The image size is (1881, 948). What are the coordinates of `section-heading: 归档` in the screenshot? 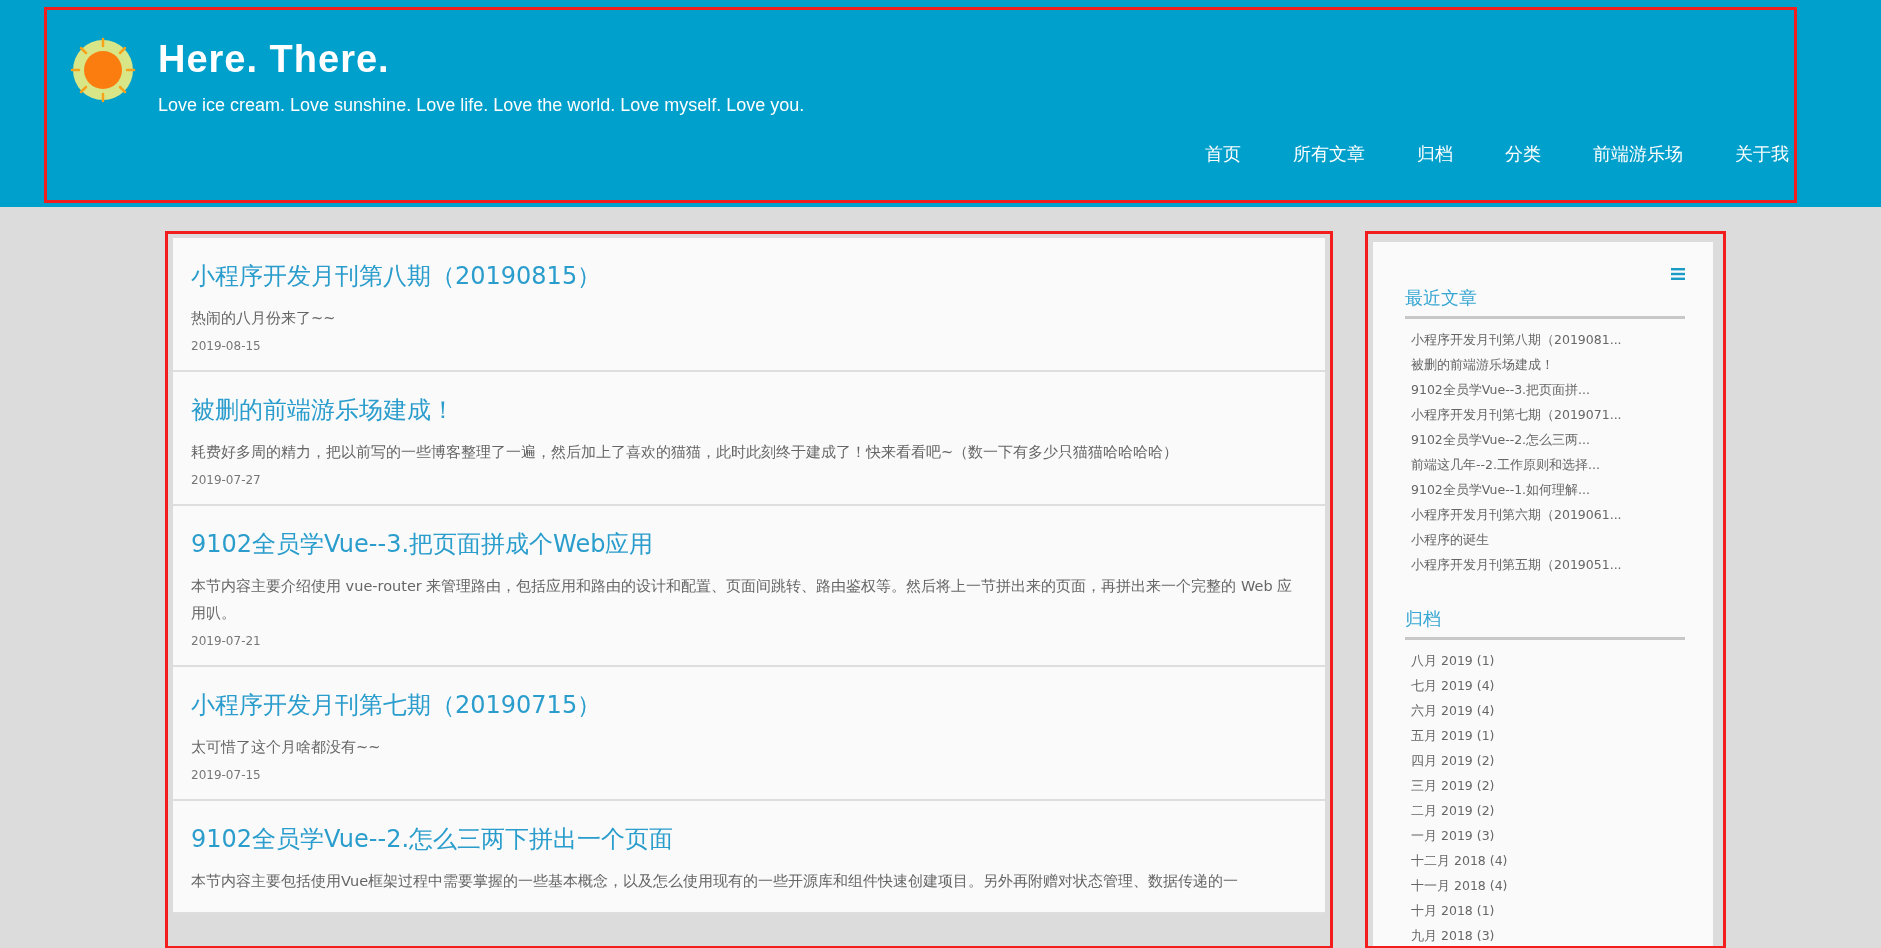 It's located at (1545, 623).